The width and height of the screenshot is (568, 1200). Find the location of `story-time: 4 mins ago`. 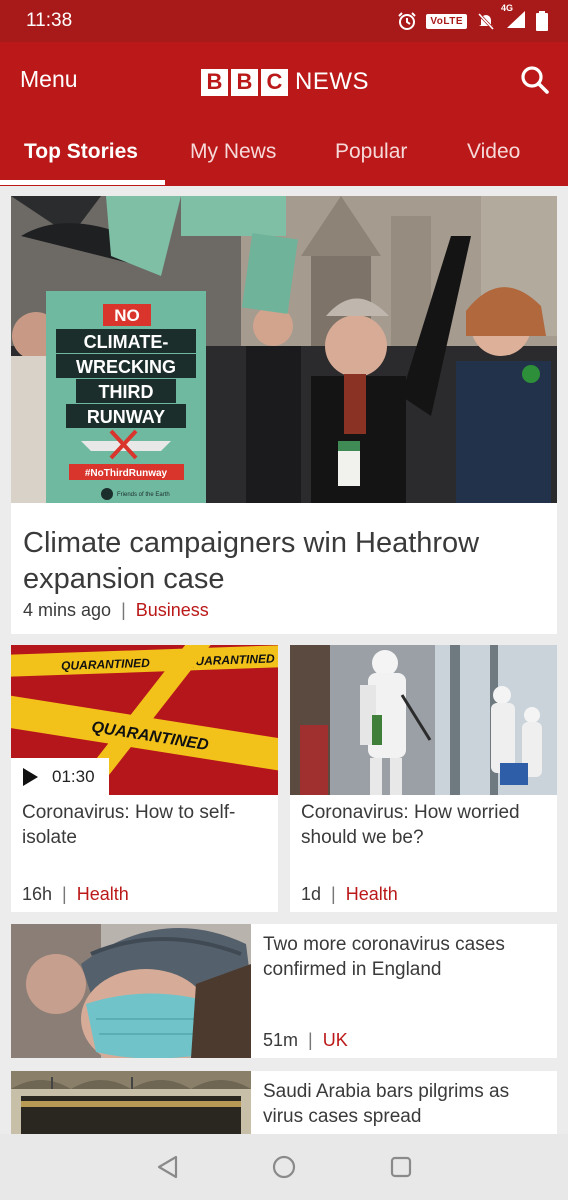

story-time: 4 mins ago is located at coordinates (67, 610).